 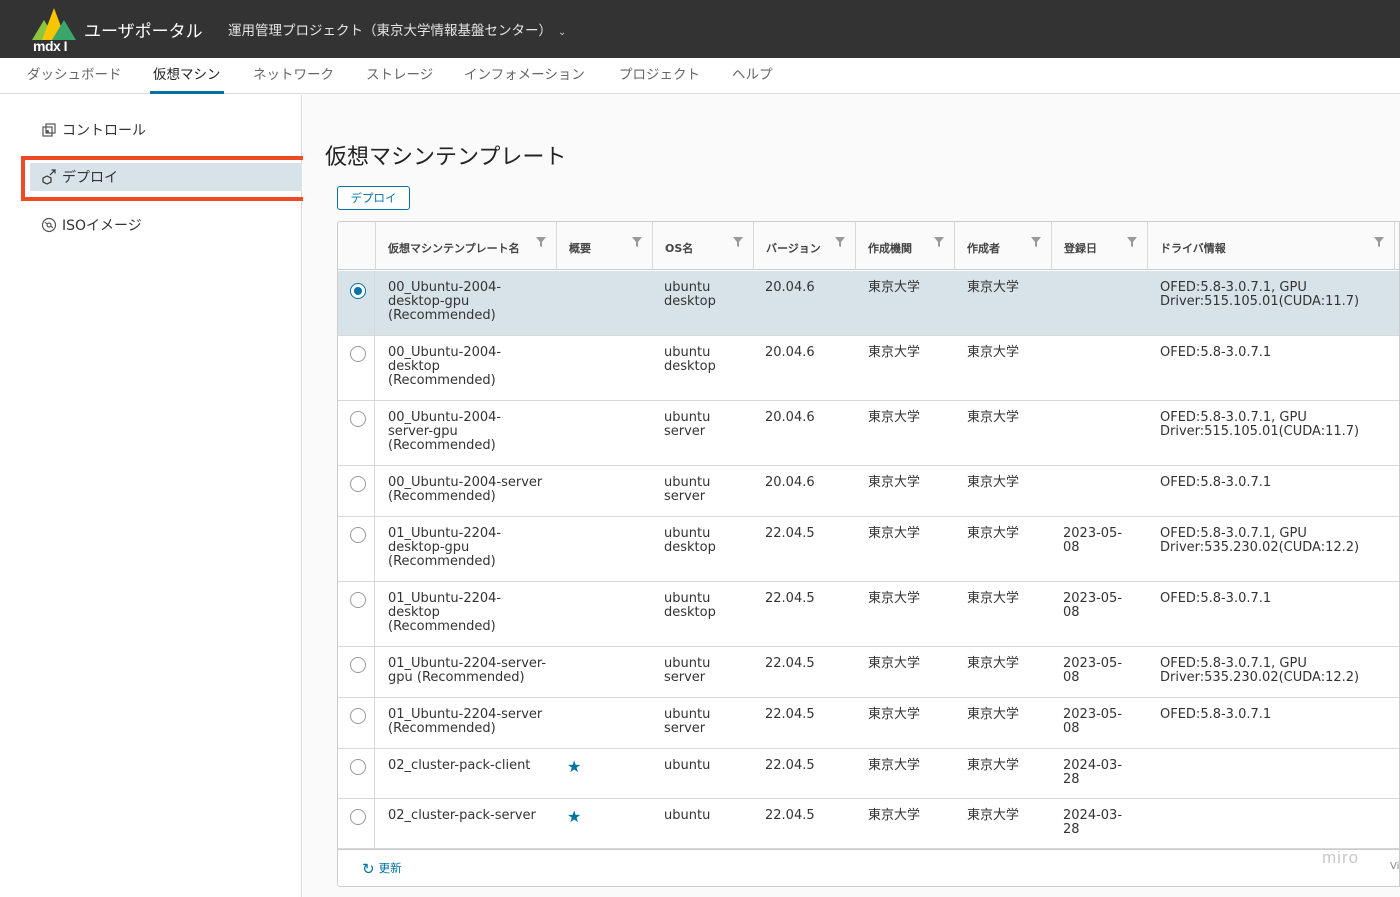 What do you see at coordinates (102, 226) in the screenshot?
I see `sidebar-item-label: ISOイメージ` at bounding box center [102, 226].